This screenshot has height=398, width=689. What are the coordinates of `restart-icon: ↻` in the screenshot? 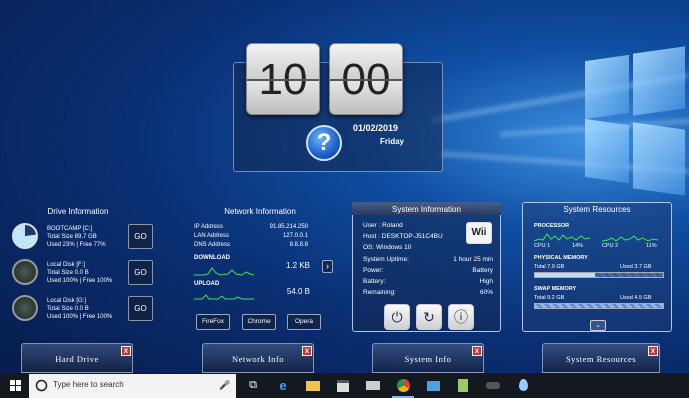 It's located at (429, 317).